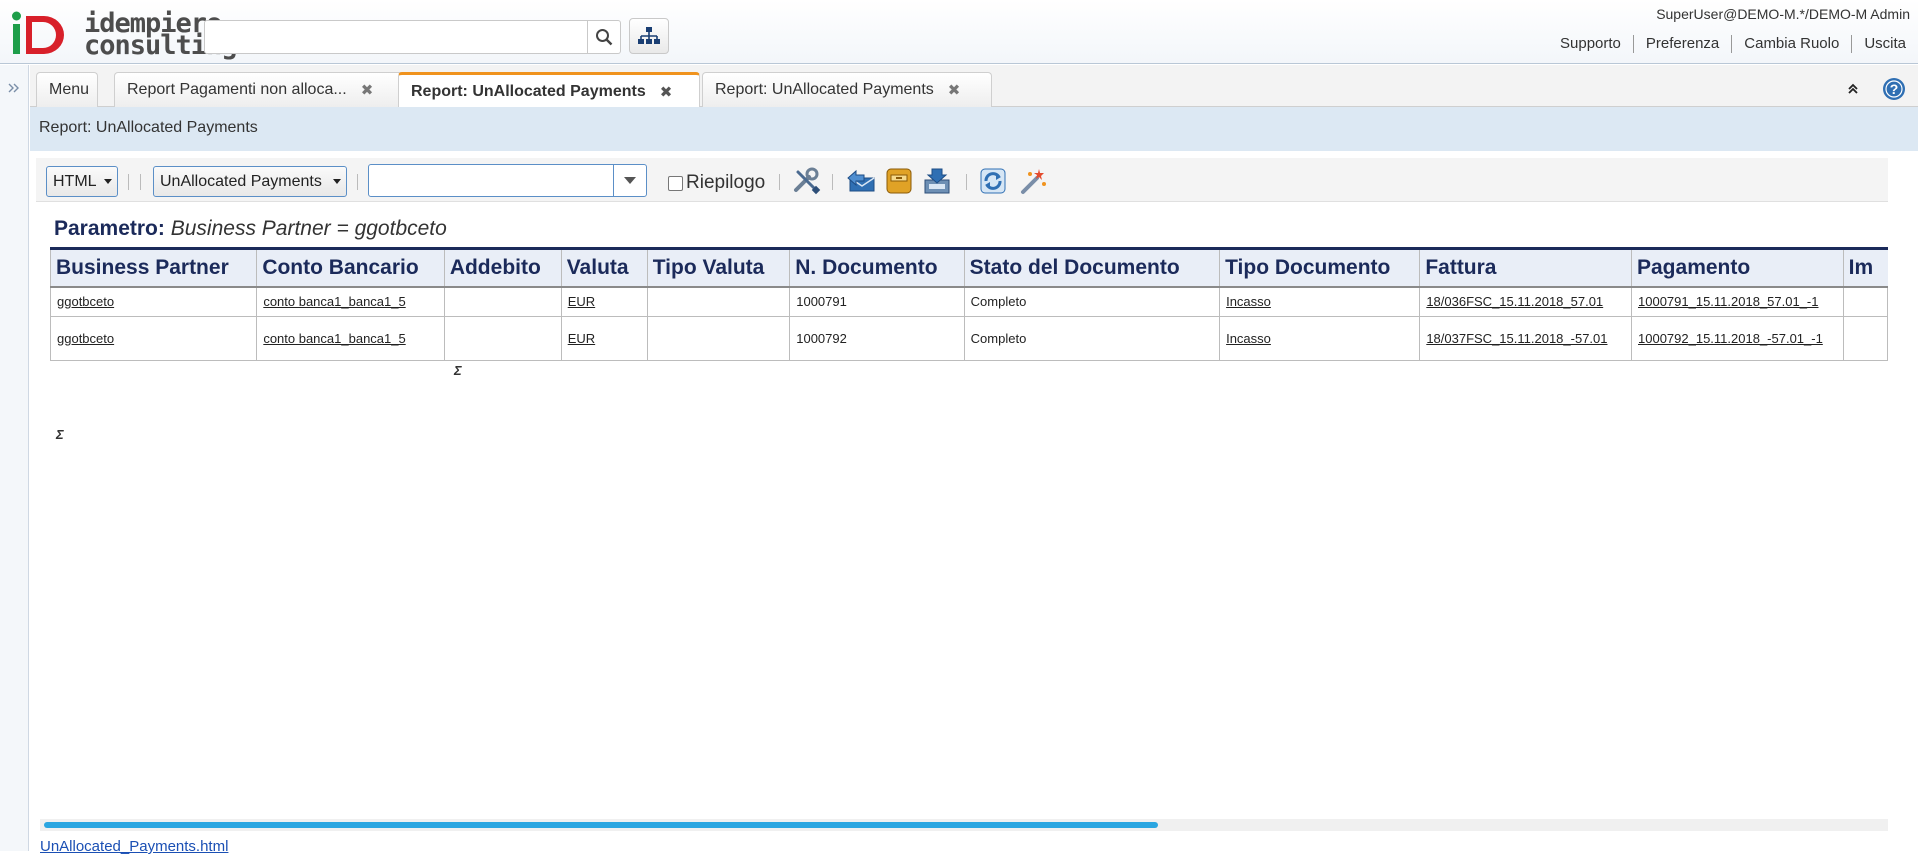 This screenshot has width=1918, height=855. Describe the element at coordinates (1865, 267) in the screenshot. I see `column-header: Im` at that location.